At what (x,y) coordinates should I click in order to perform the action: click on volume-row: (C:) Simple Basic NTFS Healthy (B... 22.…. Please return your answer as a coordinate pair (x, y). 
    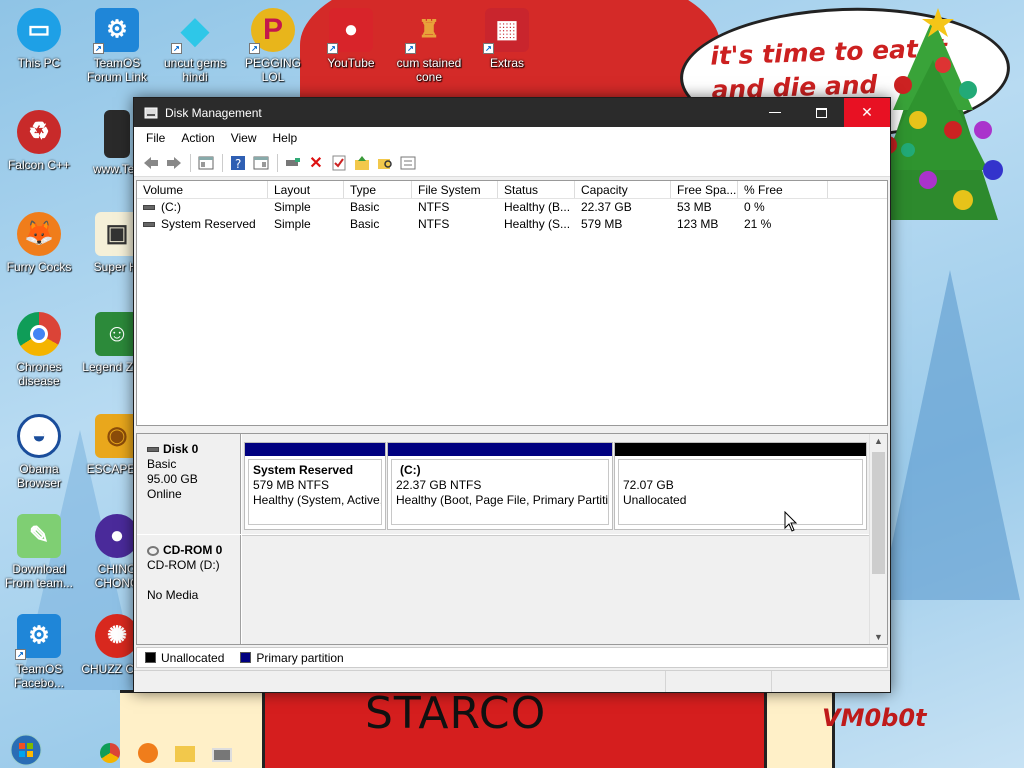
    Looking at the image, I should click on (512, 207).